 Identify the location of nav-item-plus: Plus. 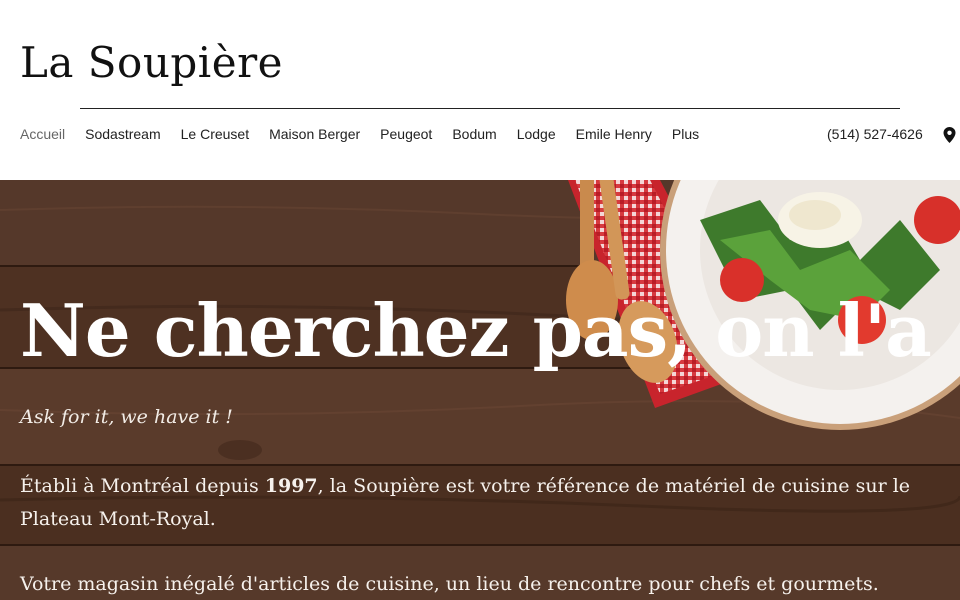
(685, 134).